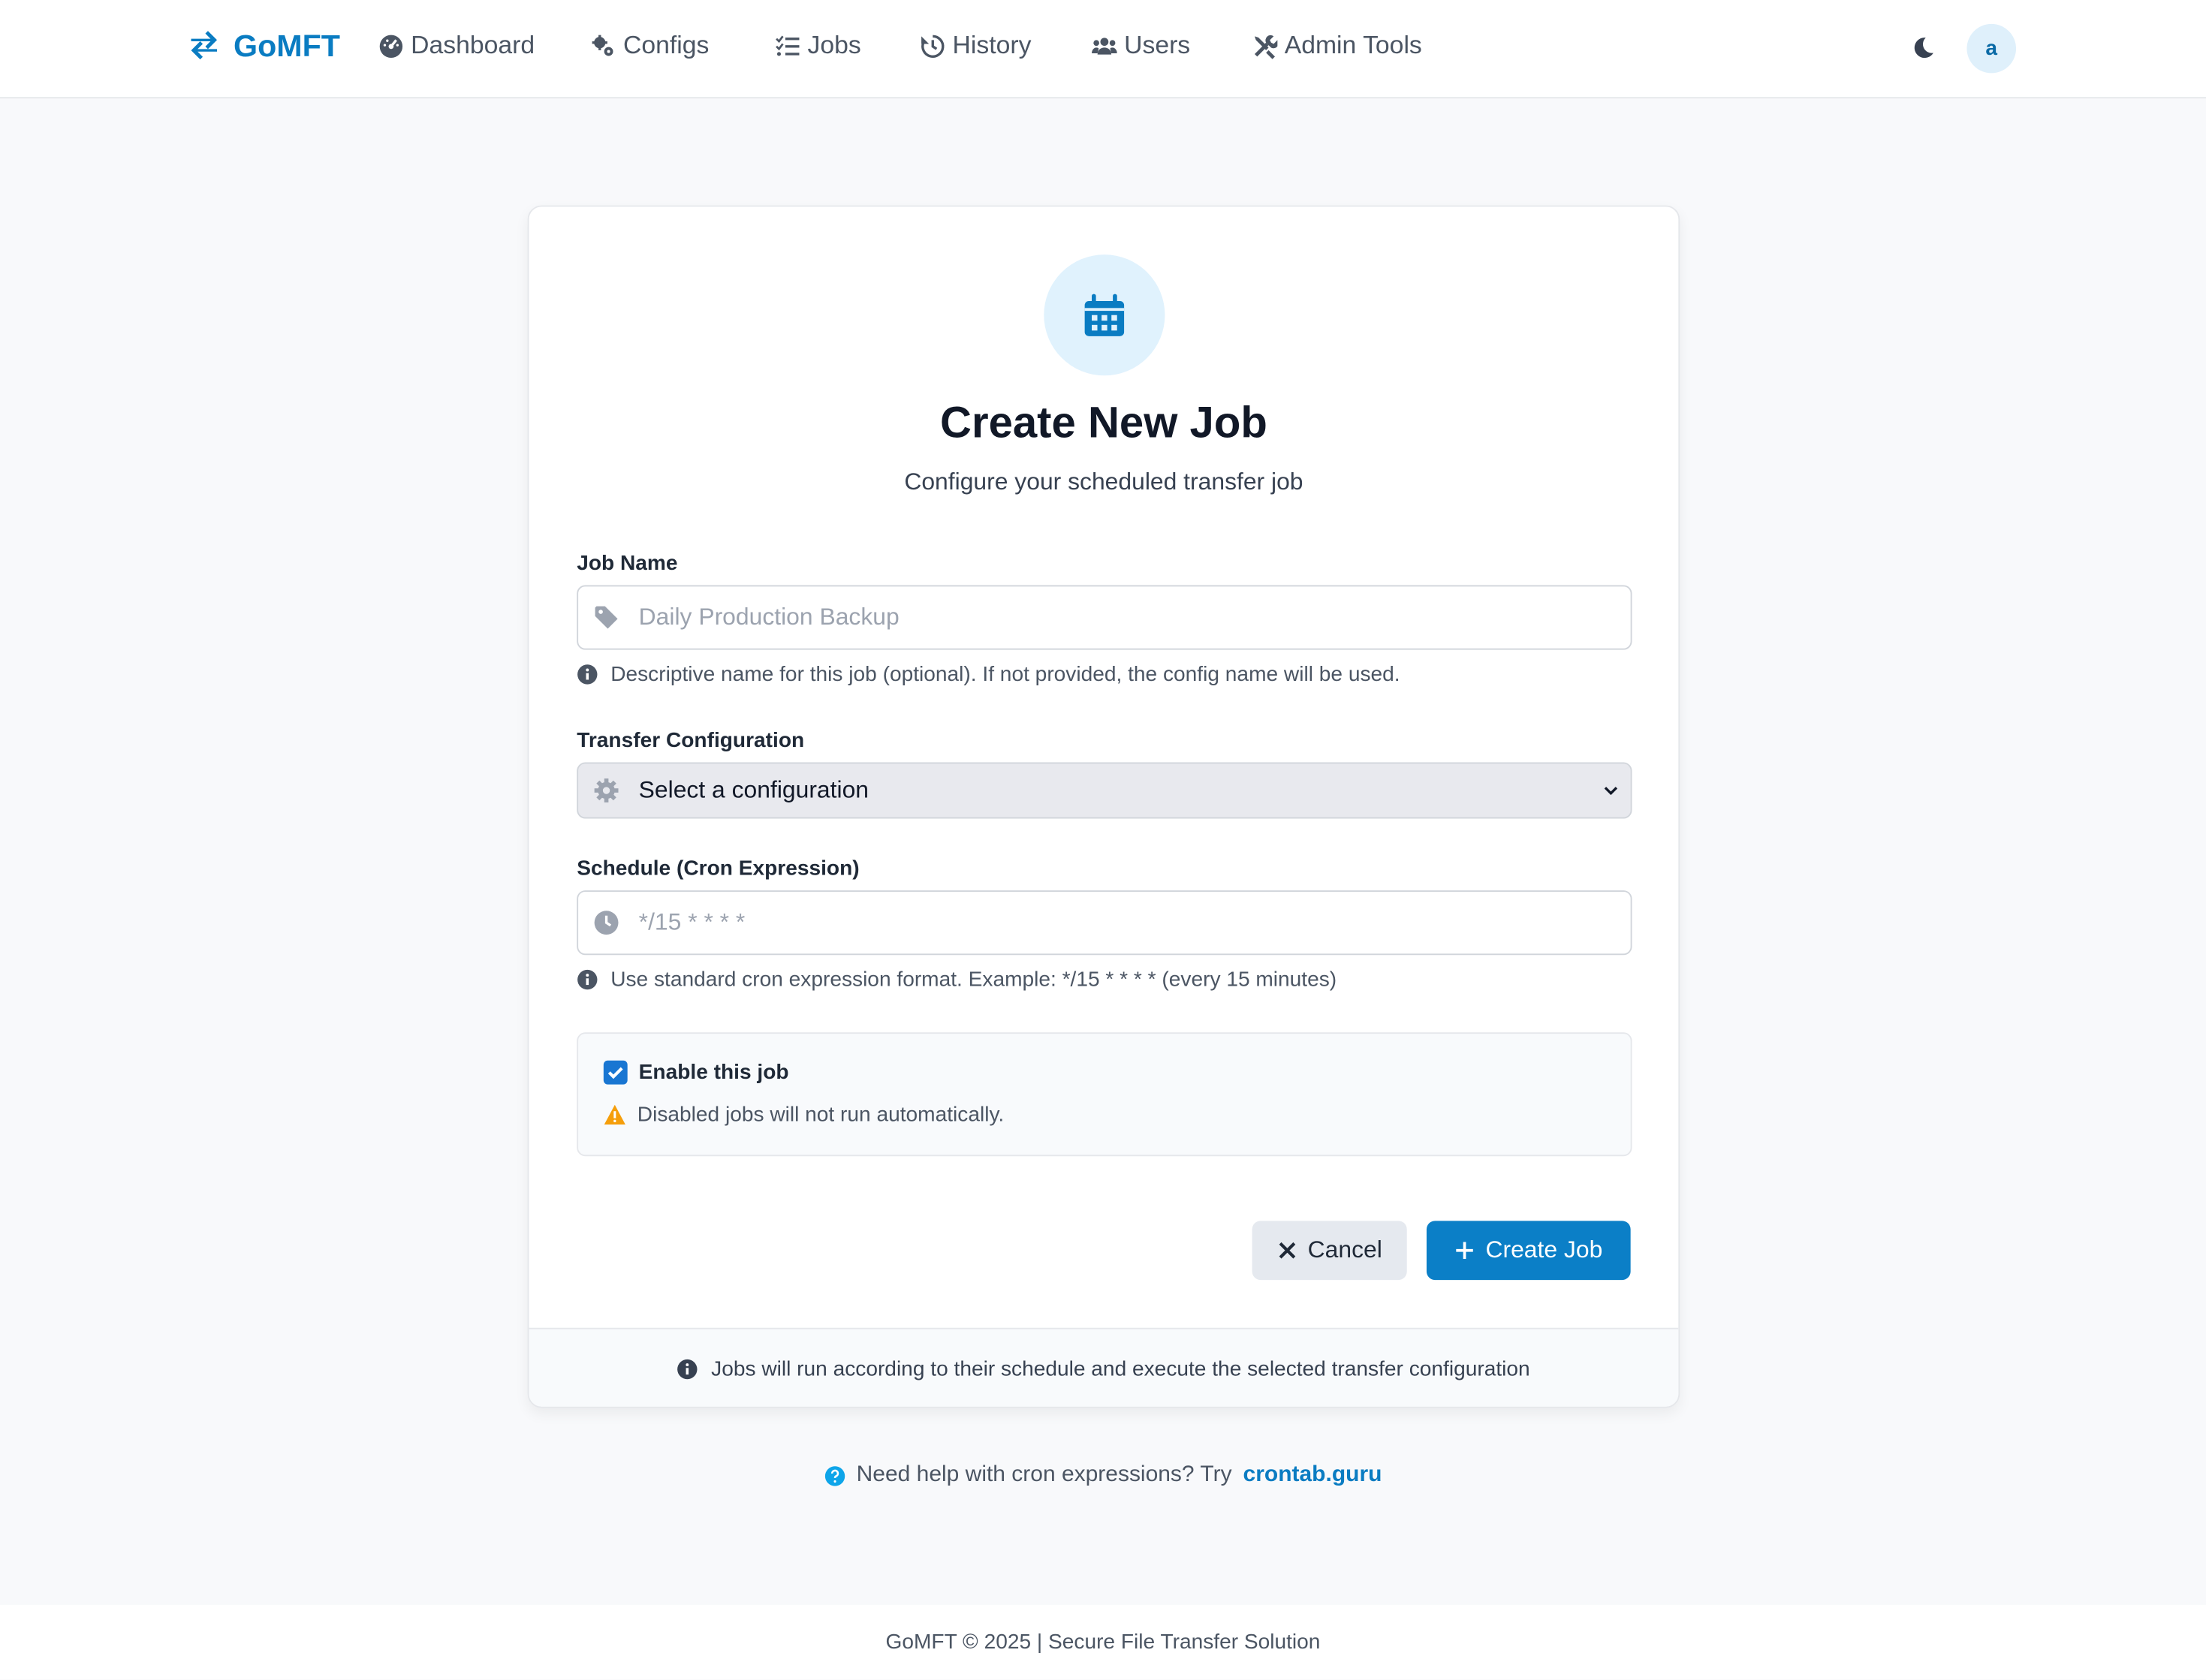 The width and height of the screenshot is (2206, 1680). Describe the element at coordinates (769, 617) in the screenshot. I see `job-name-placeholder: Daily Production Backup` at that location.